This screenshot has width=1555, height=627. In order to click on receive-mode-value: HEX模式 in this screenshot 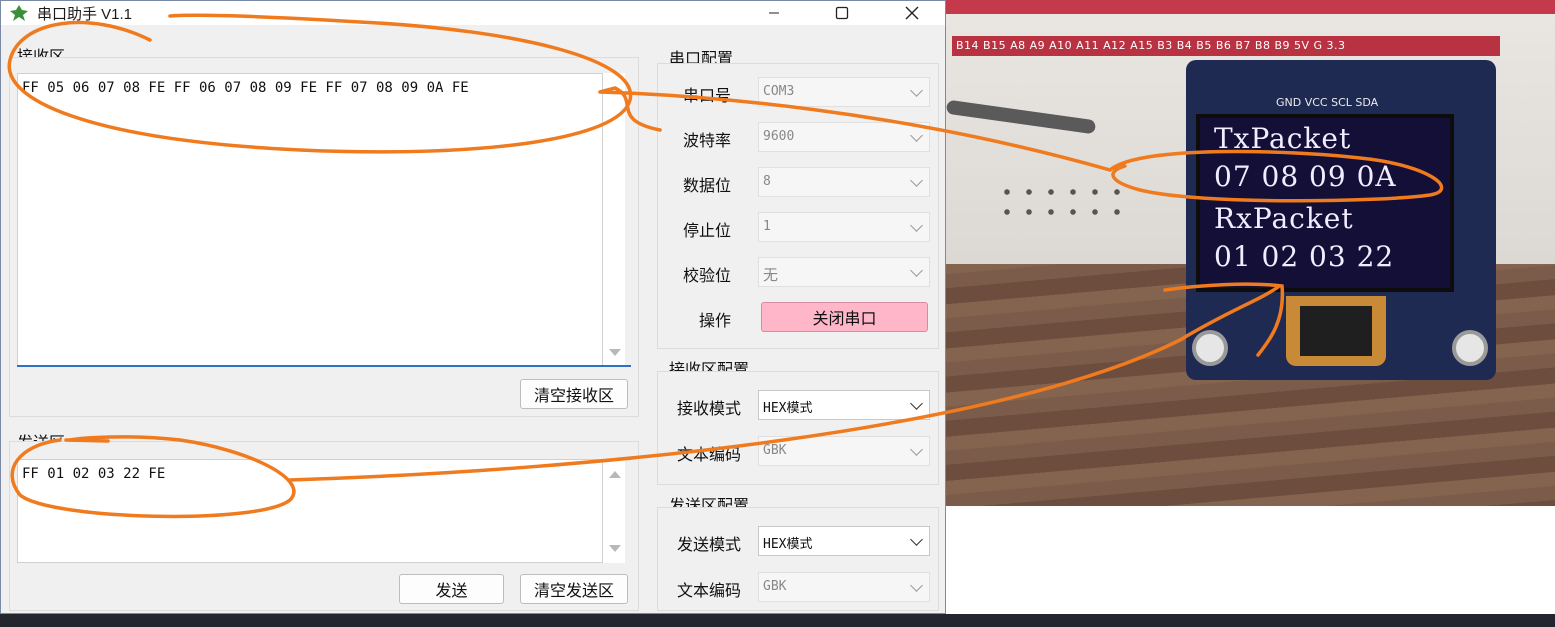, I will do `click(788, 408)`.